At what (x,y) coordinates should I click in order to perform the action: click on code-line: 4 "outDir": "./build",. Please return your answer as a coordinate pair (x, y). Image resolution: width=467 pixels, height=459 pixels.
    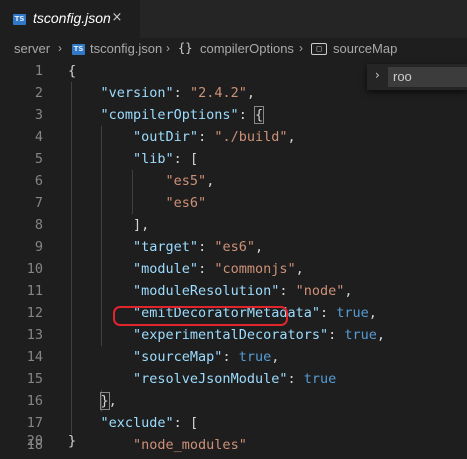
    Looking at the image, I should click on (233, 137).